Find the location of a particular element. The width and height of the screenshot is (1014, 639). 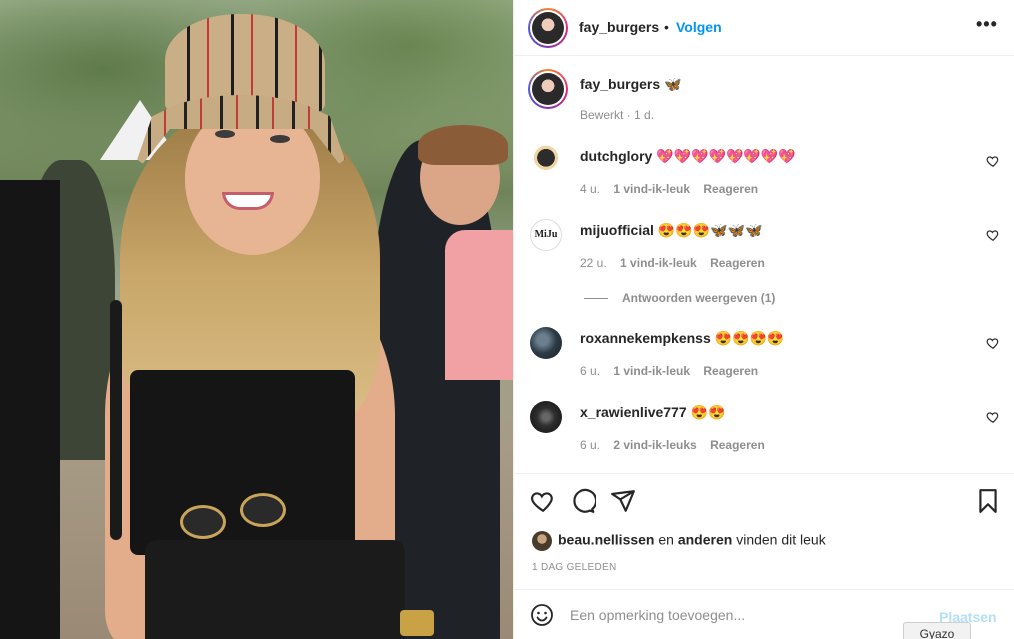

view-replies-button: Antwoorden weergeven (1) is located at coordinates (679, 298).